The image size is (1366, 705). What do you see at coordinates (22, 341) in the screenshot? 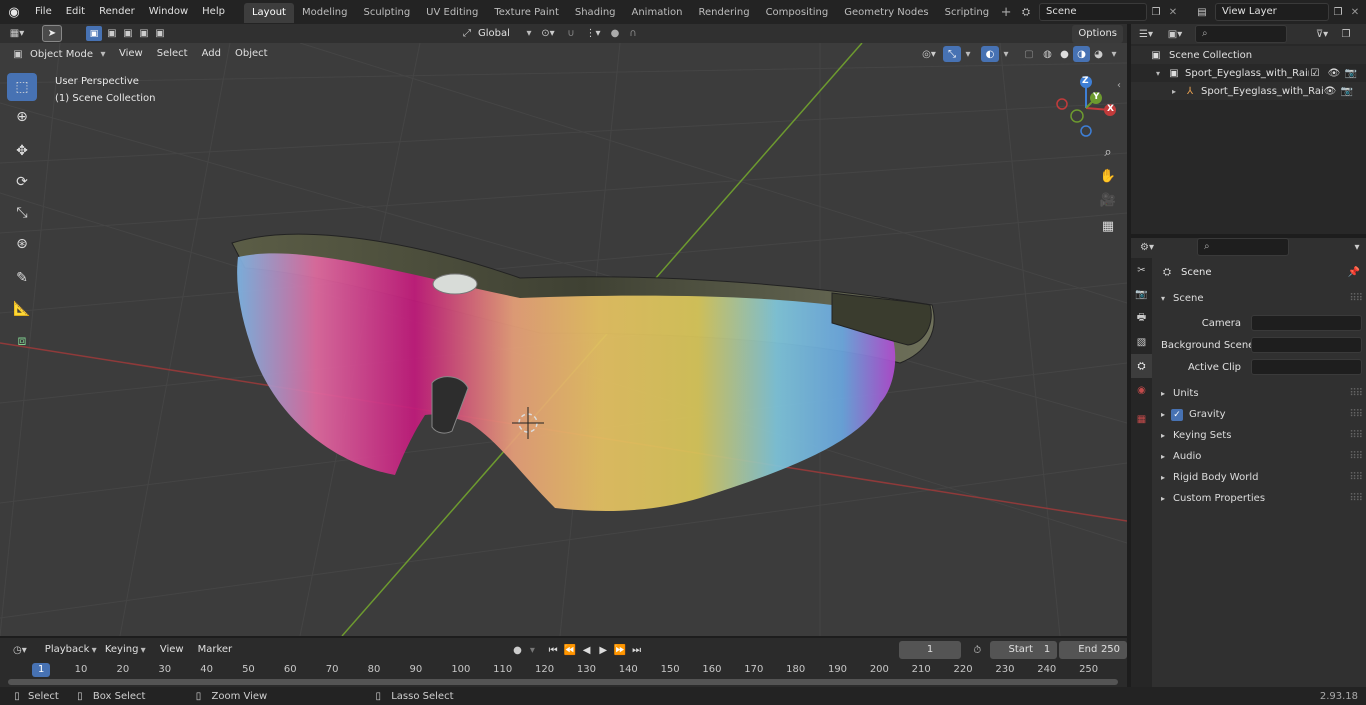
I see `add-cube-tool-icon: ⧈` at bounding box center [22, 341].